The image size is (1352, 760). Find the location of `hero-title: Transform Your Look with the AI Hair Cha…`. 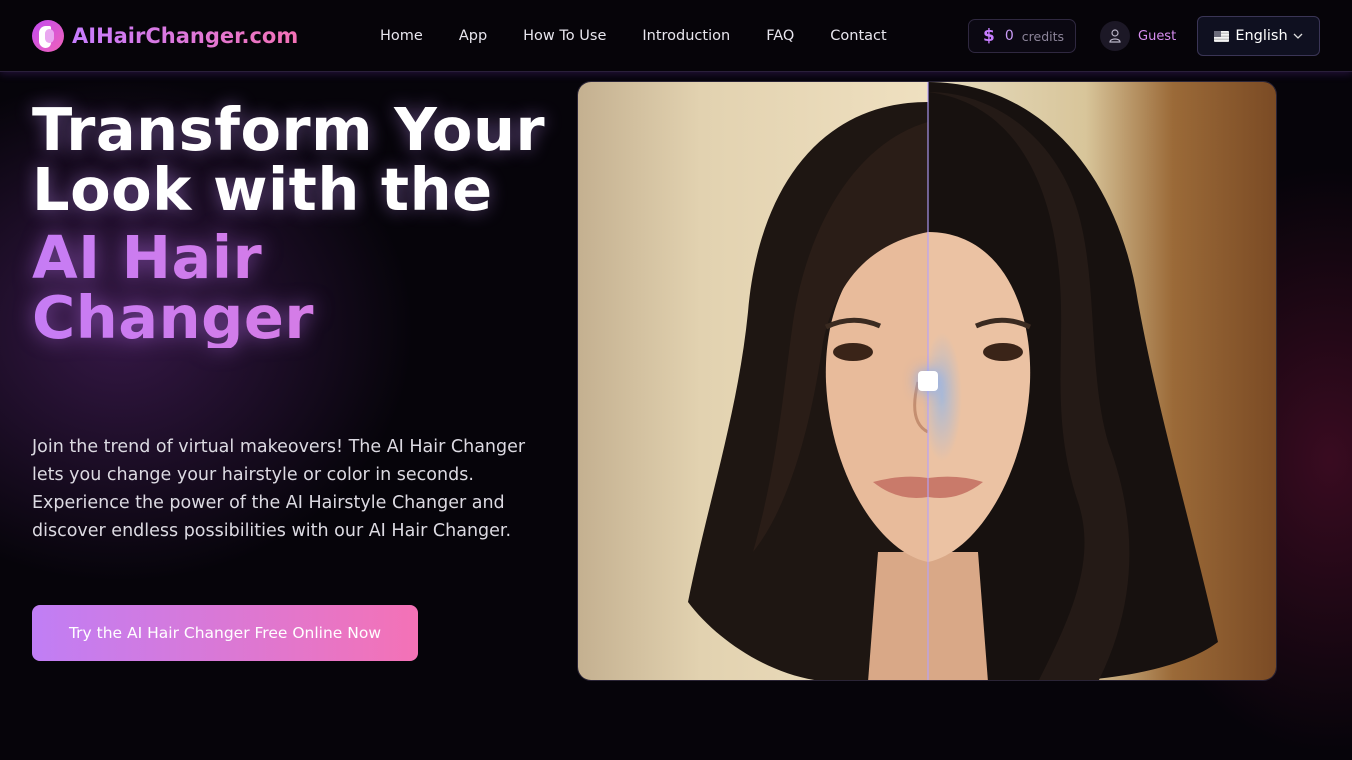

hero-title: Transform Your Look with the AI Hair Cha… is located at coordinates (292, 224).